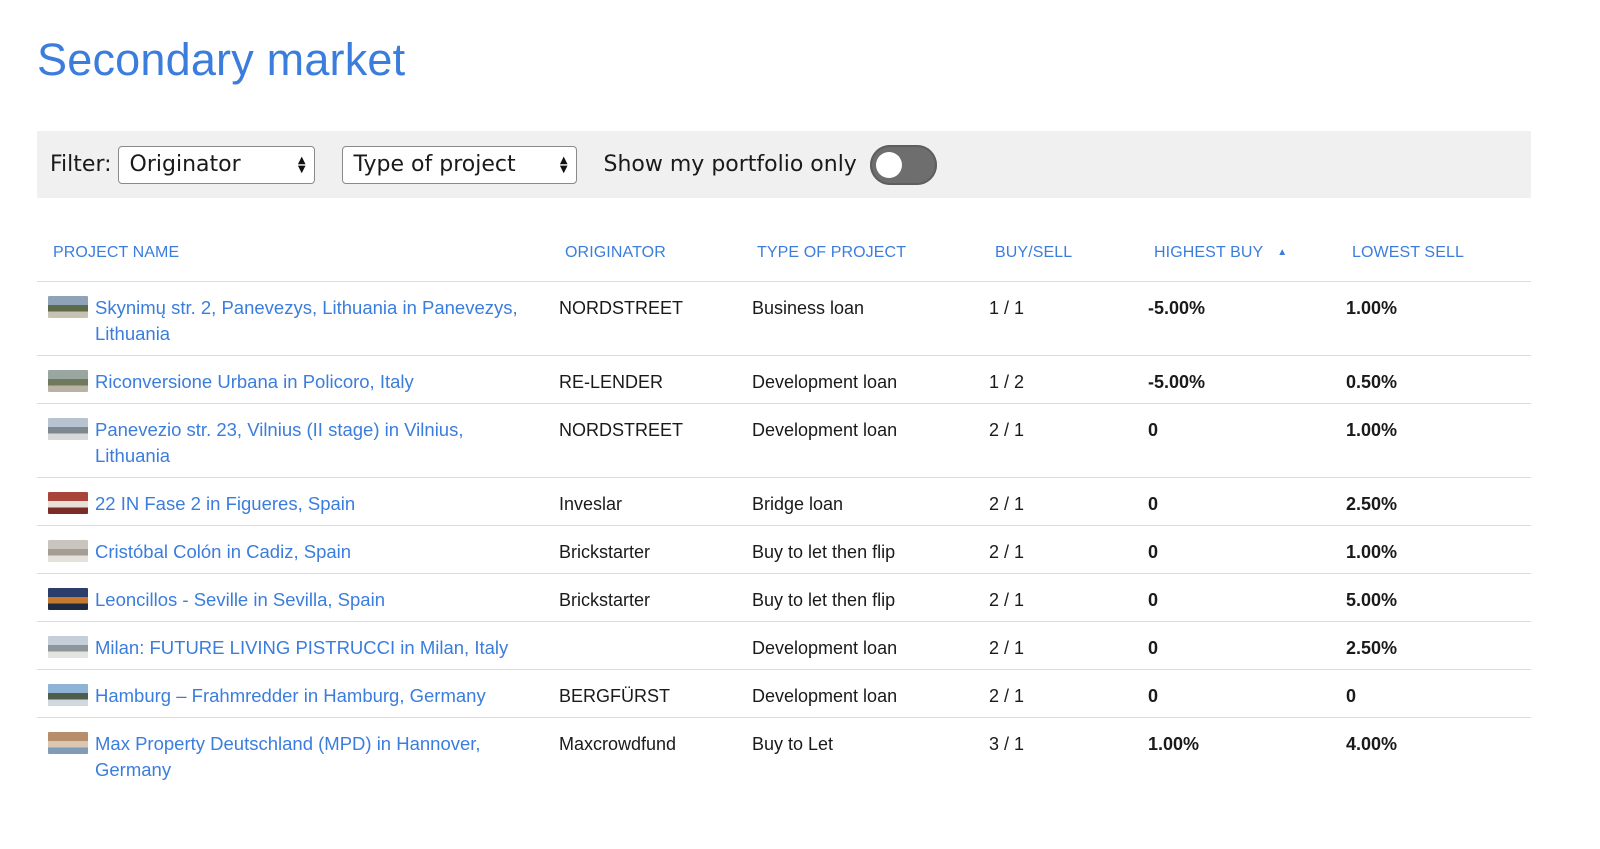  What do you see at coordinates (315, 552) in the screenshot?
I see `project-name-link: Cristóbal Colón in Cadiz, Spain` at bounding box center [315, 552].